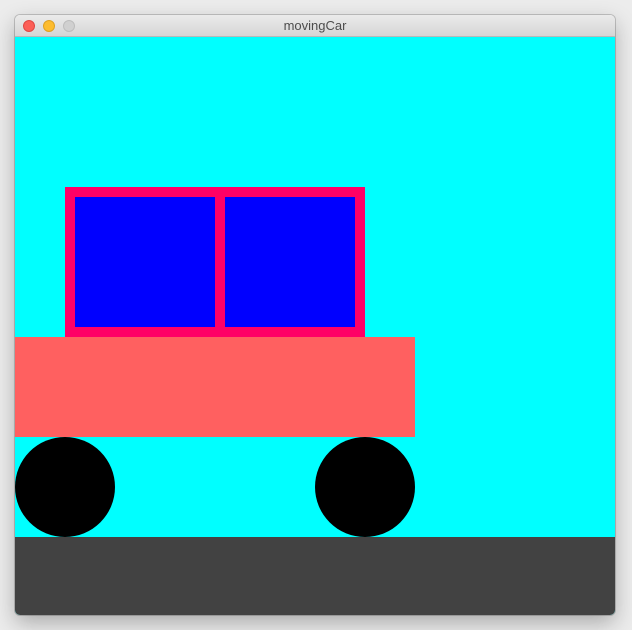  I want to click on ground, so click(315, 576).